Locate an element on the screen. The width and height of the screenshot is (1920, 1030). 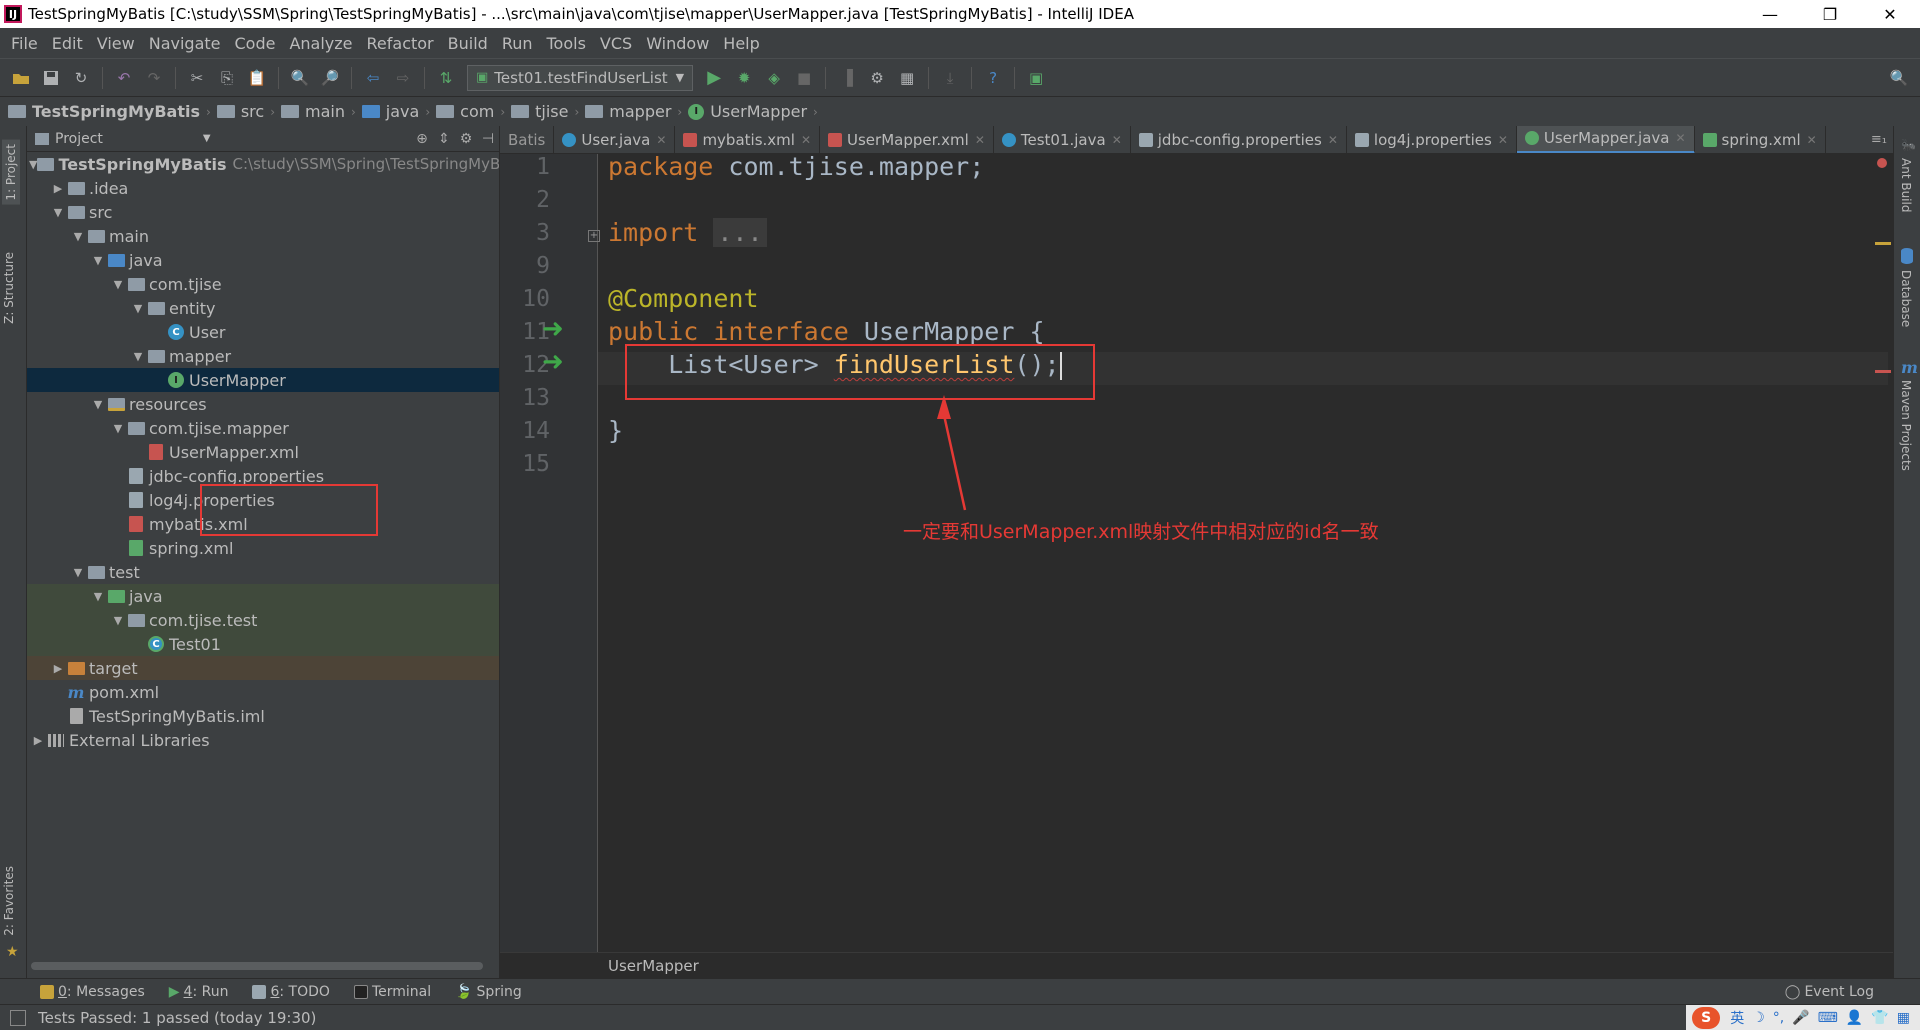
error-marker is located at coordinates (1883, 371).